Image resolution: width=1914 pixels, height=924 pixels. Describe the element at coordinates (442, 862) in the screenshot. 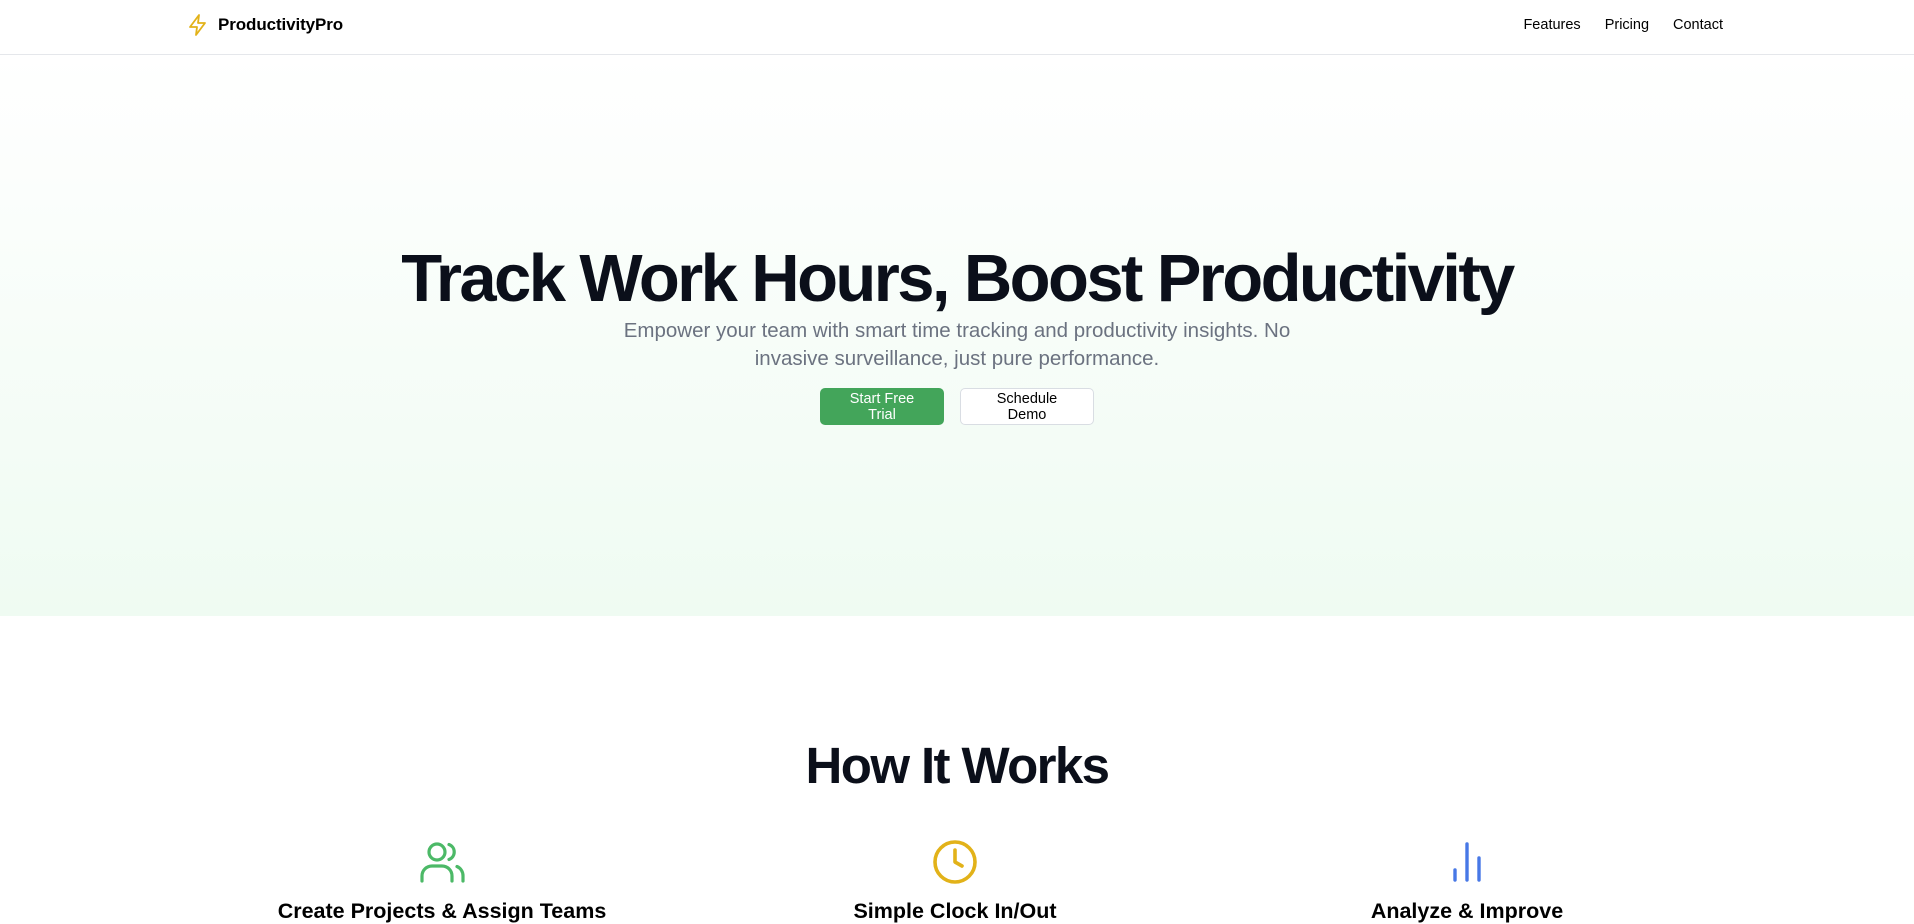

I see `users-icon` at that location.